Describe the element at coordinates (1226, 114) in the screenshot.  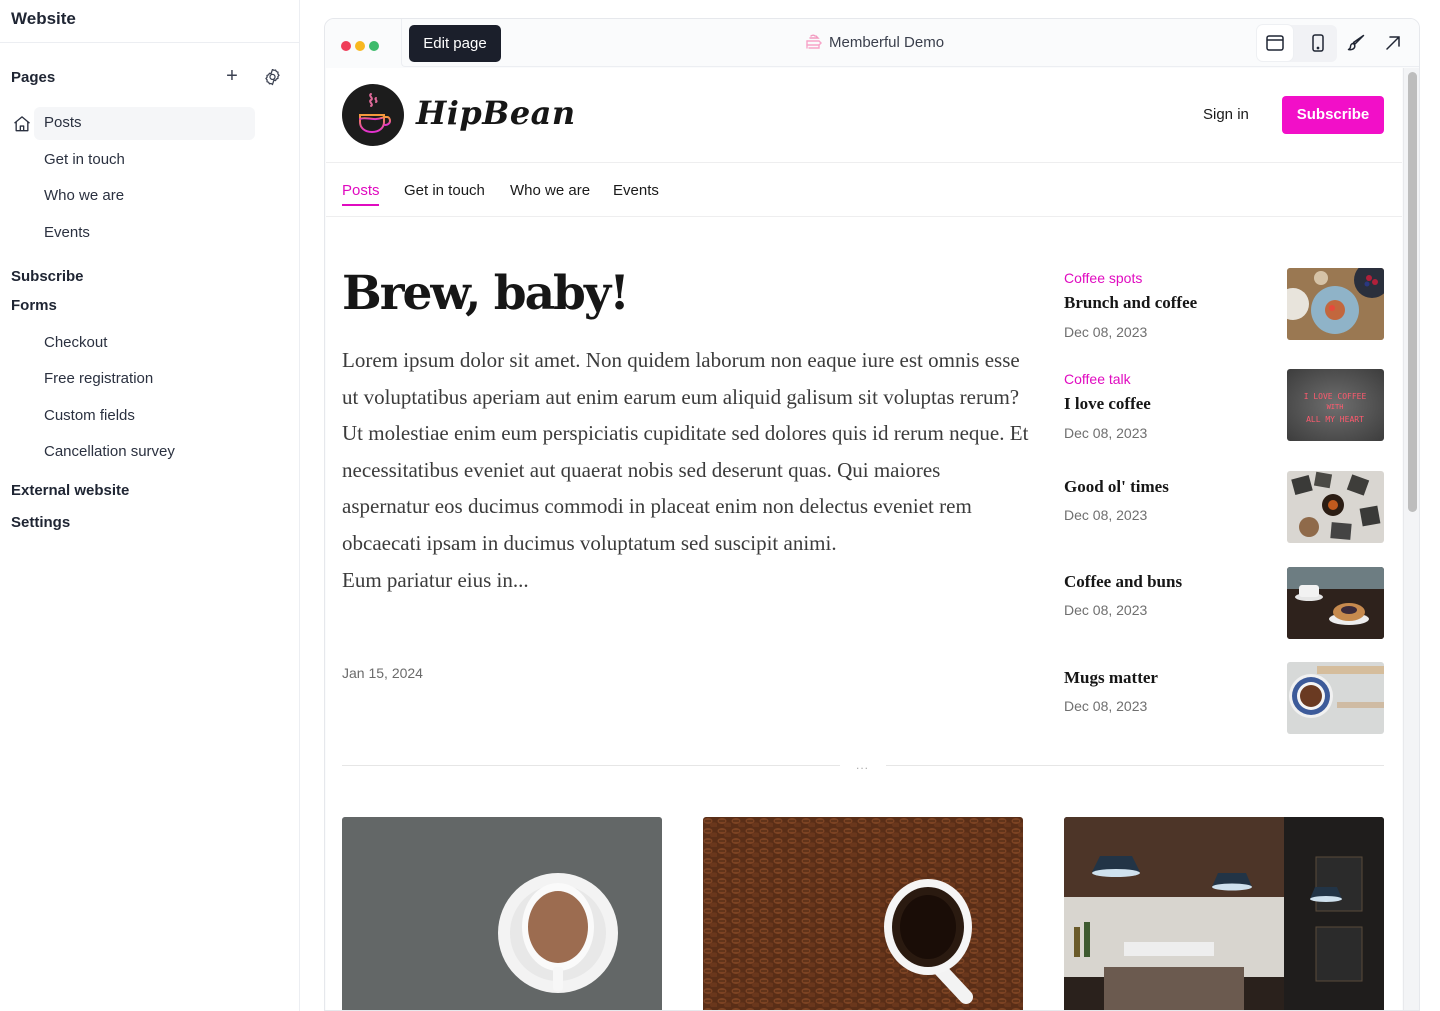
I see `sign-in-link: Sign in` at that location.